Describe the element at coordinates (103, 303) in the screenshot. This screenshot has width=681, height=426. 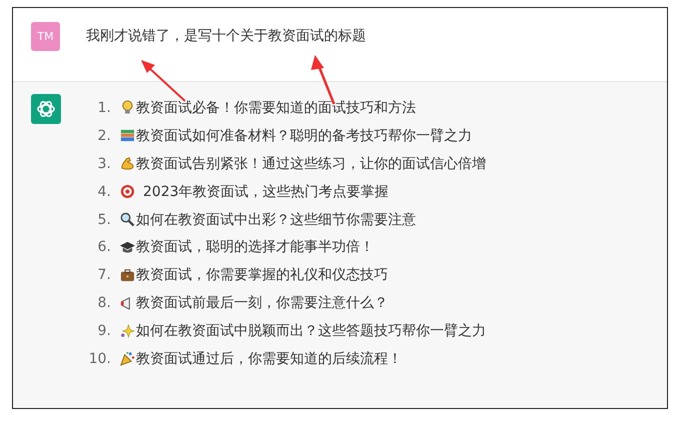
I see `list-number: 8.` at that location.